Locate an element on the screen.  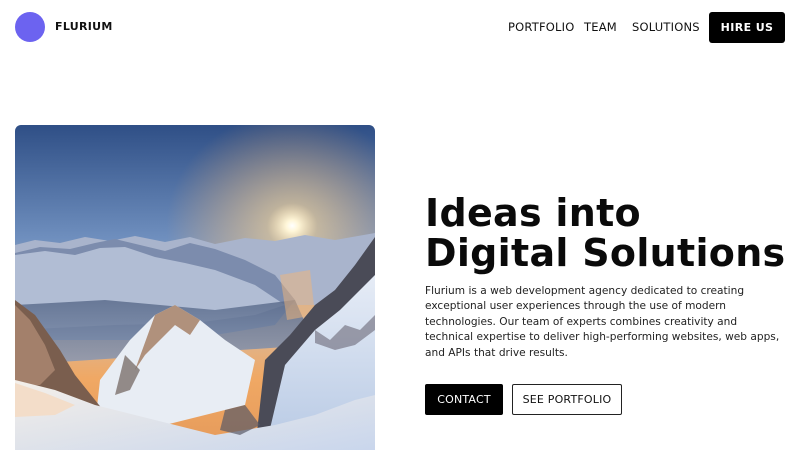
site-header: FLURIUM PORTFOLIO TEAM SOLUTIONS HIRE US is located at coordinates (400, 27).